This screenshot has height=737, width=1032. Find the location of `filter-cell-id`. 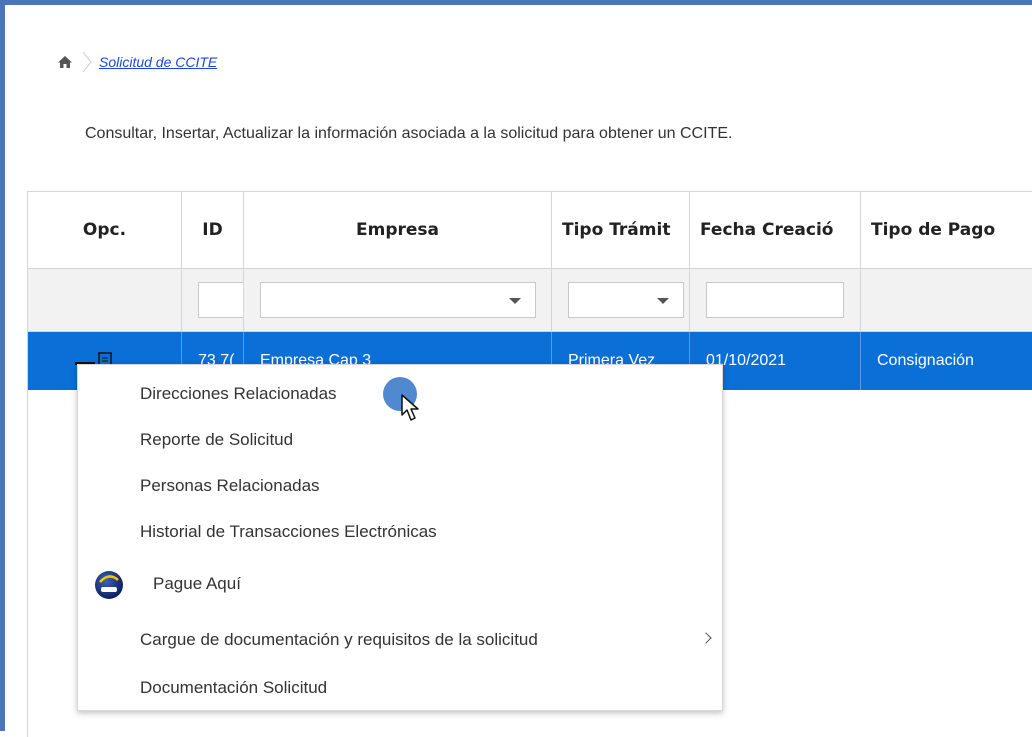

filter-cell-id is located at coordinates (213, 300).